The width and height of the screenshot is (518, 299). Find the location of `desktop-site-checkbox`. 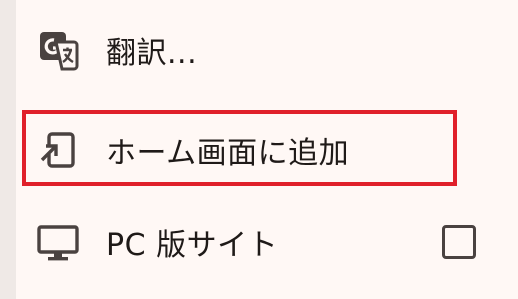

desktop-site-checkbox is located at coordinates (459, 242).